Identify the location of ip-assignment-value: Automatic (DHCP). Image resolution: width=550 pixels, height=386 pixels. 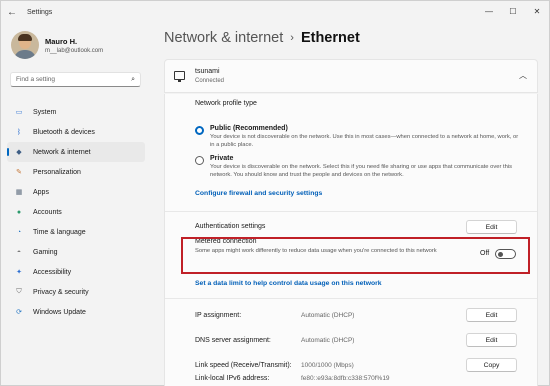
(328, 315).